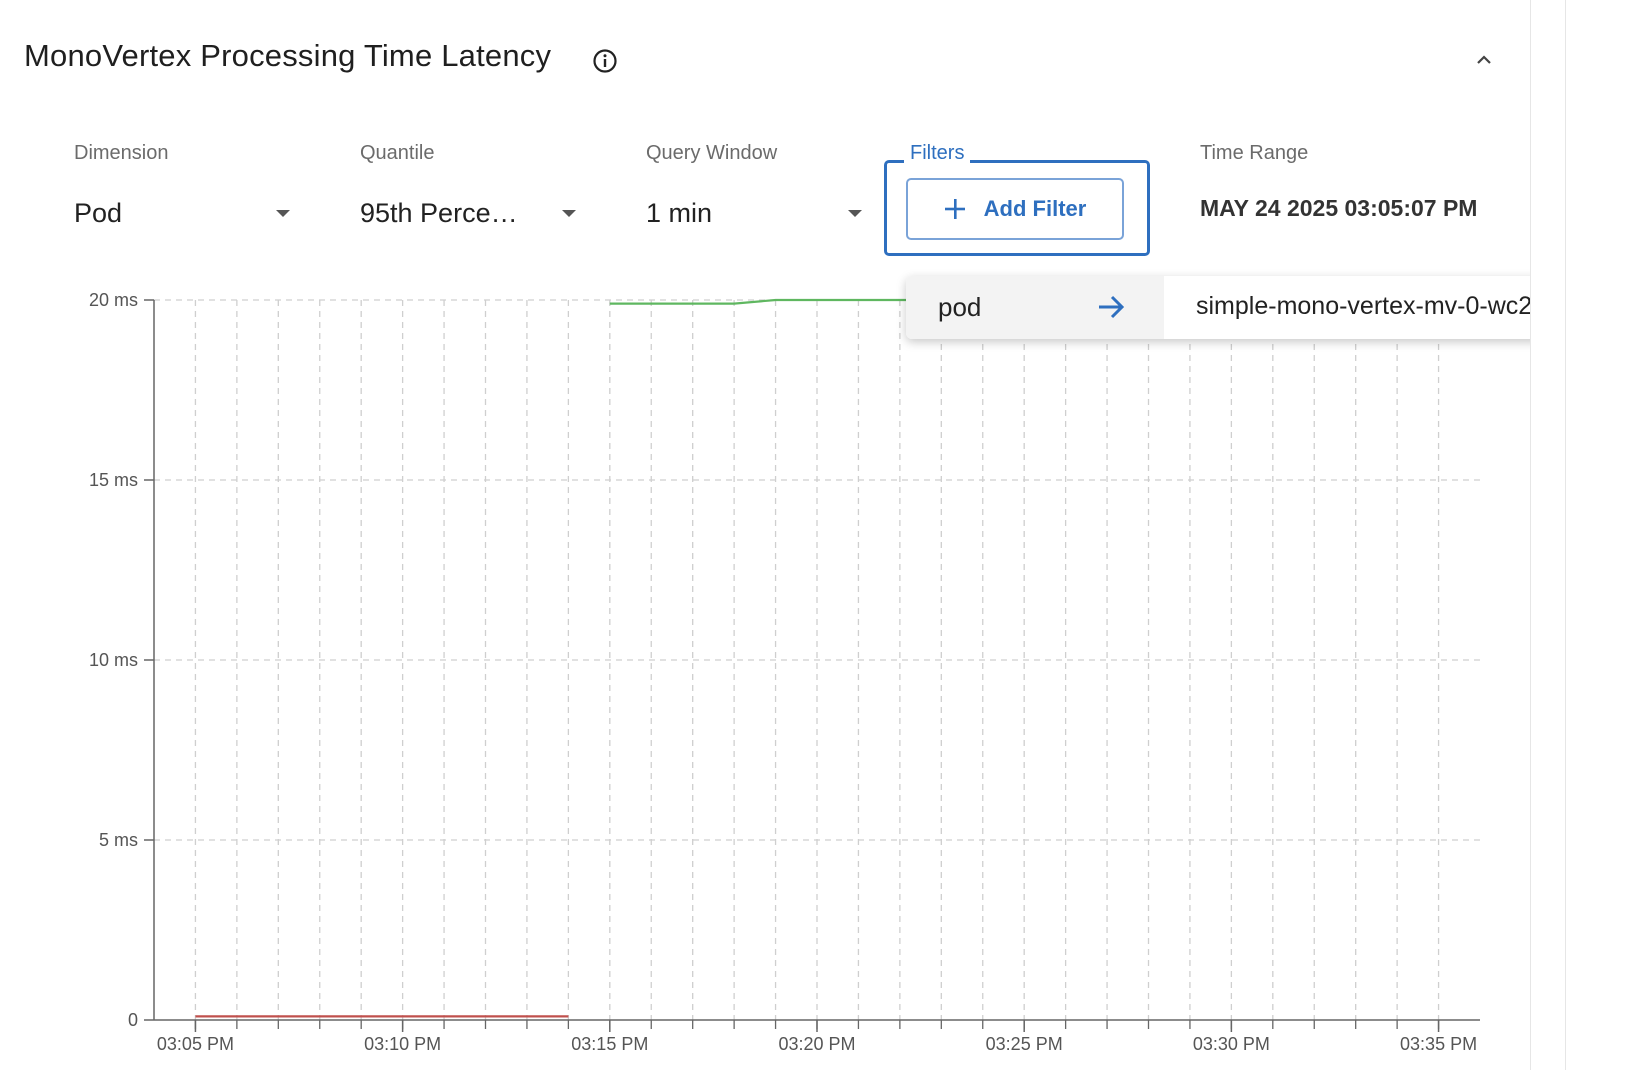 The height and width of the screenshot is (1070, 1632). Describe the element at coordinates (113, 480) in the screenshot. I see `y-tick-label: 15 ms` at that location.